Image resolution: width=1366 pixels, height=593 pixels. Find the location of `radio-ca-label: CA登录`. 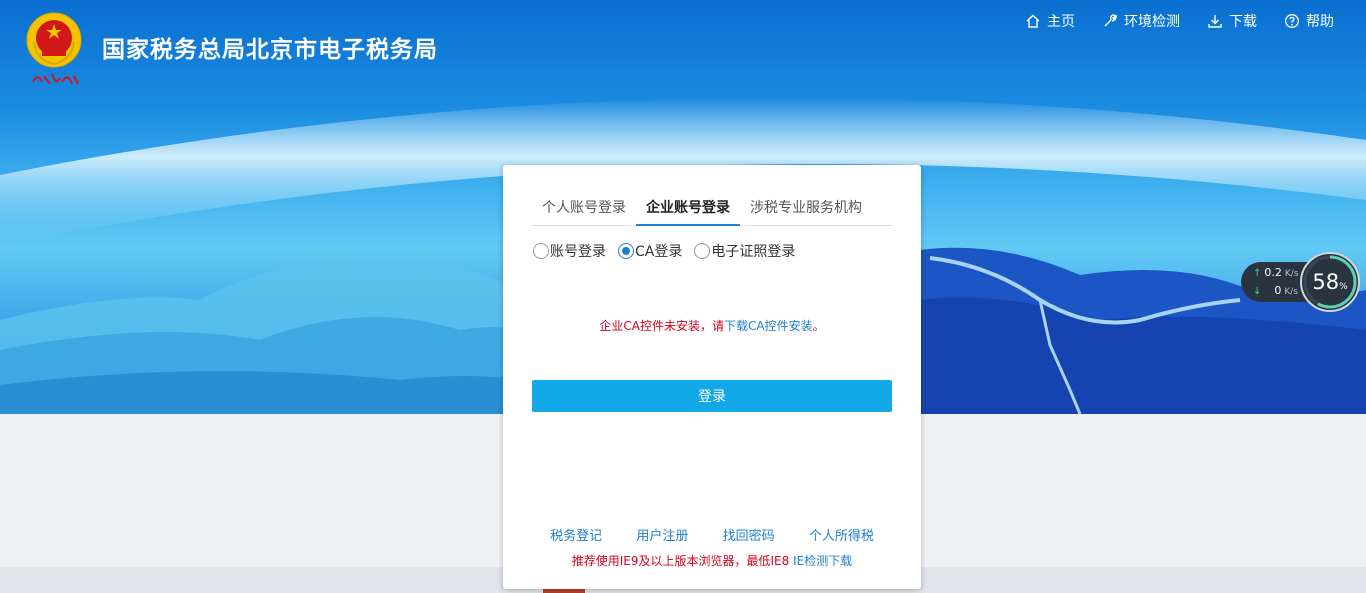

radio-ca-label: CA登录 is located at coordinates (659, 252).